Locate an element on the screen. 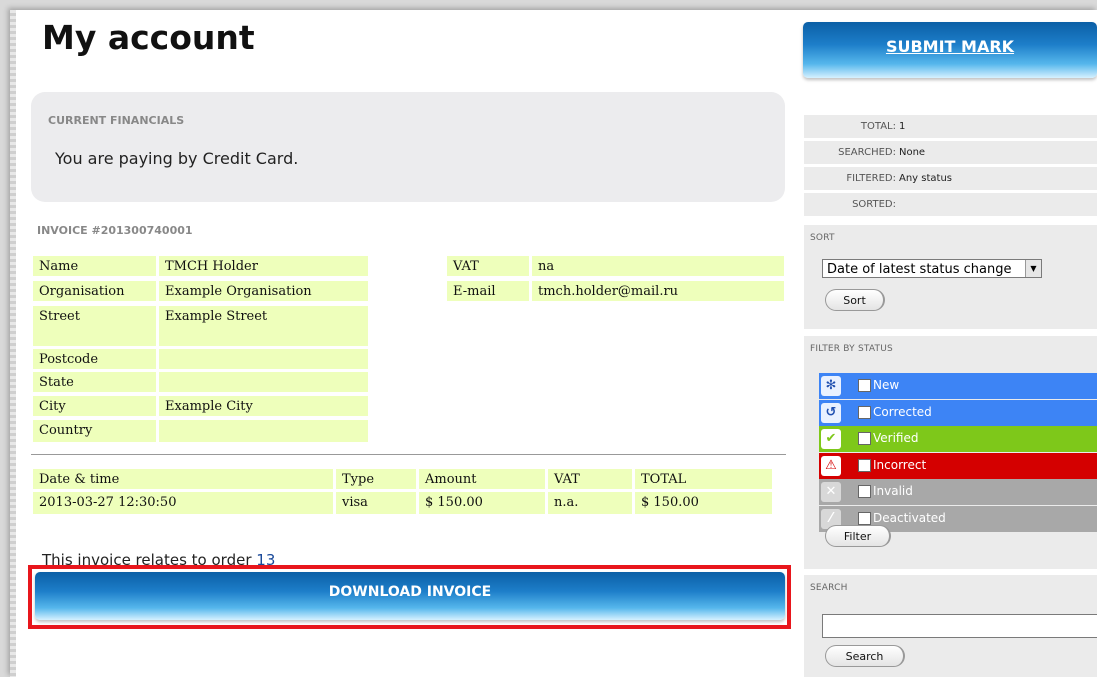  filter-item-corrected: ↺ Corrected is located at coordinates (958, 412).